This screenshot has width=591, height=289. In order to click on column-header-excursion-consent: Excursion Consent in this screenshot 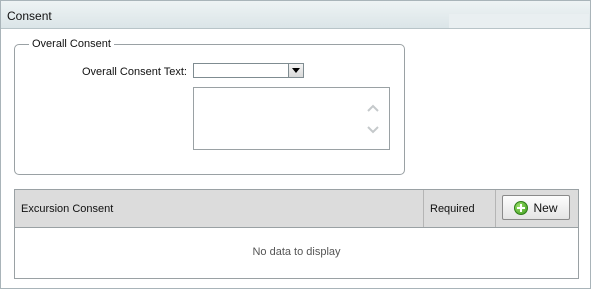, I will do `click(67, 209)`.